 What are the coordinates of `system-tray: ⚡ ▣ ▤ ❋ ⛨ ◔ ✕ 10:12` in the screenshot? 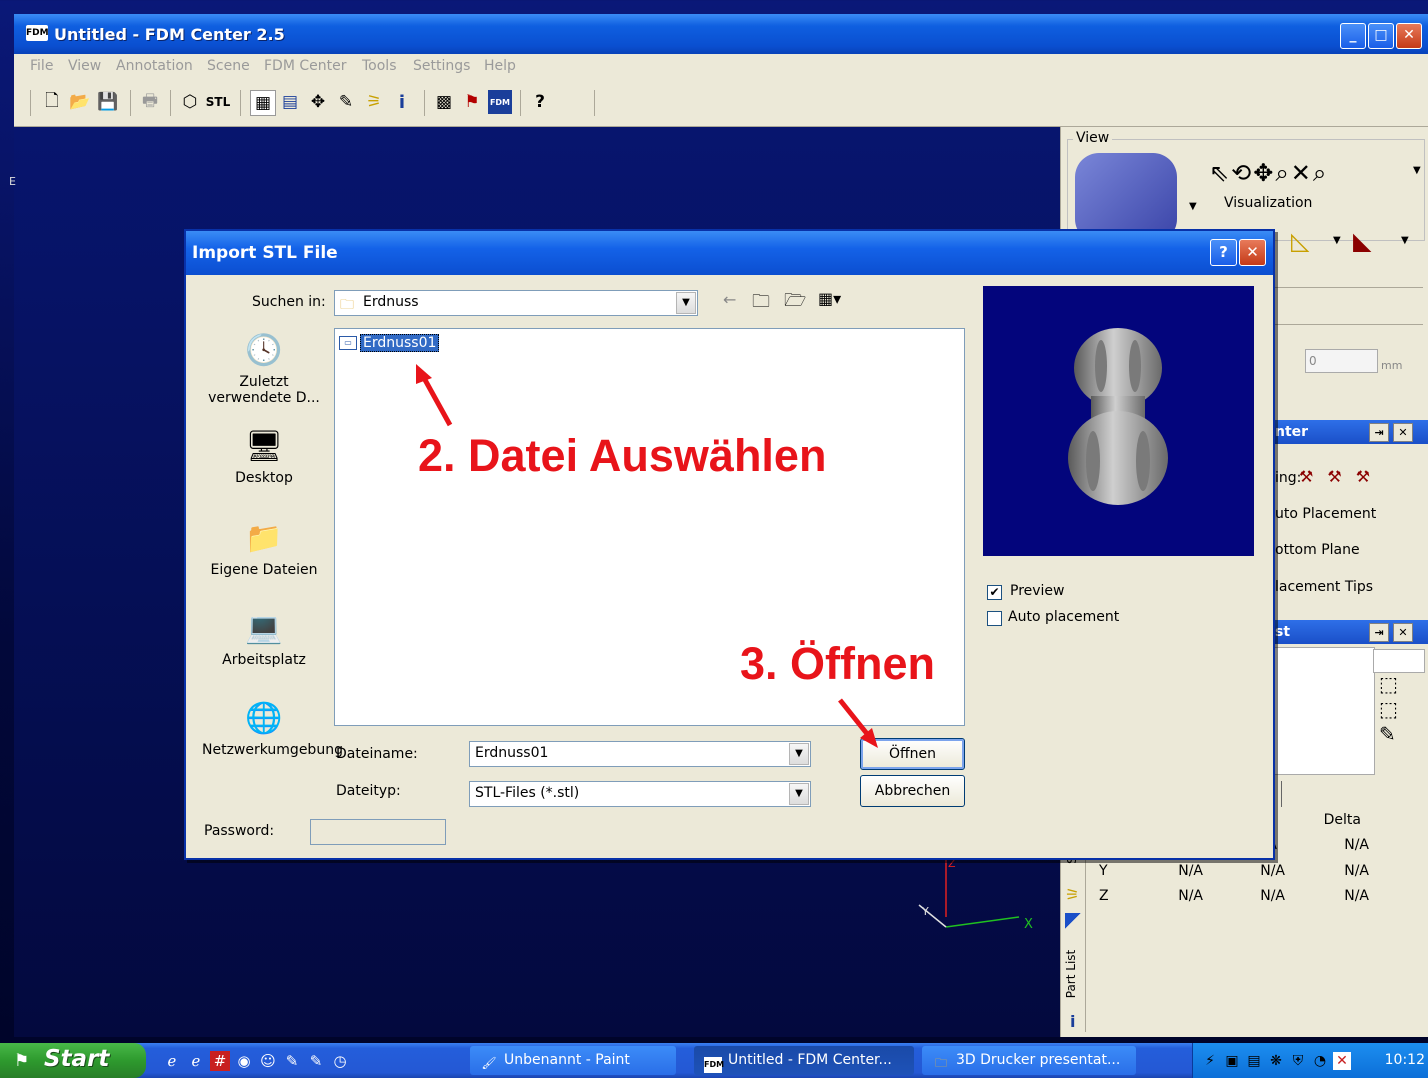 It's located at (1310, 1060).